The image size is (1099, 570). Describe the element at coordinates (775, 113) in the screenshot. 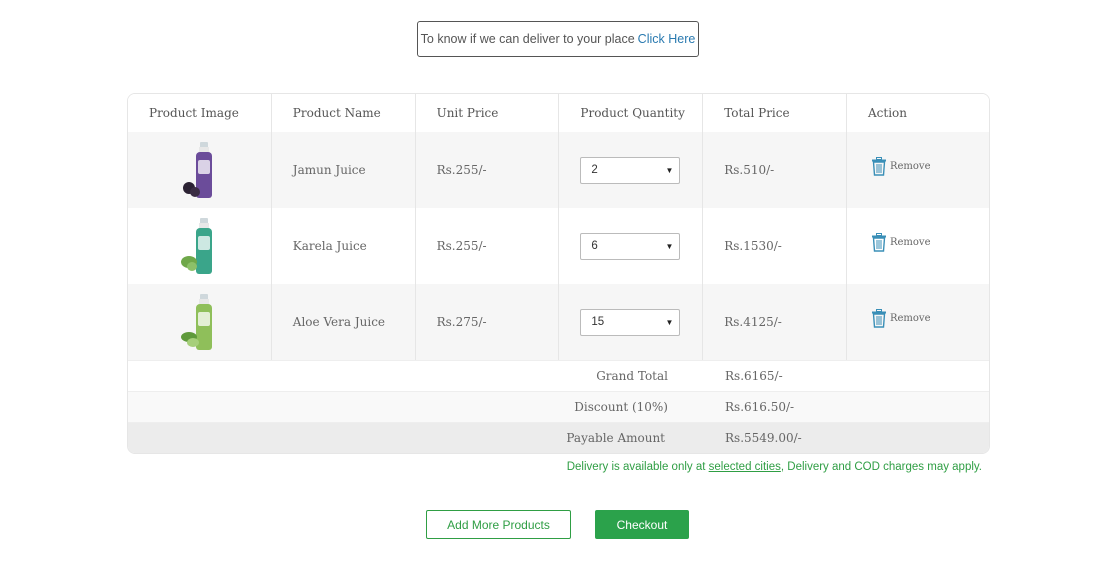

I see `header-total-price: Total Price` at that location.